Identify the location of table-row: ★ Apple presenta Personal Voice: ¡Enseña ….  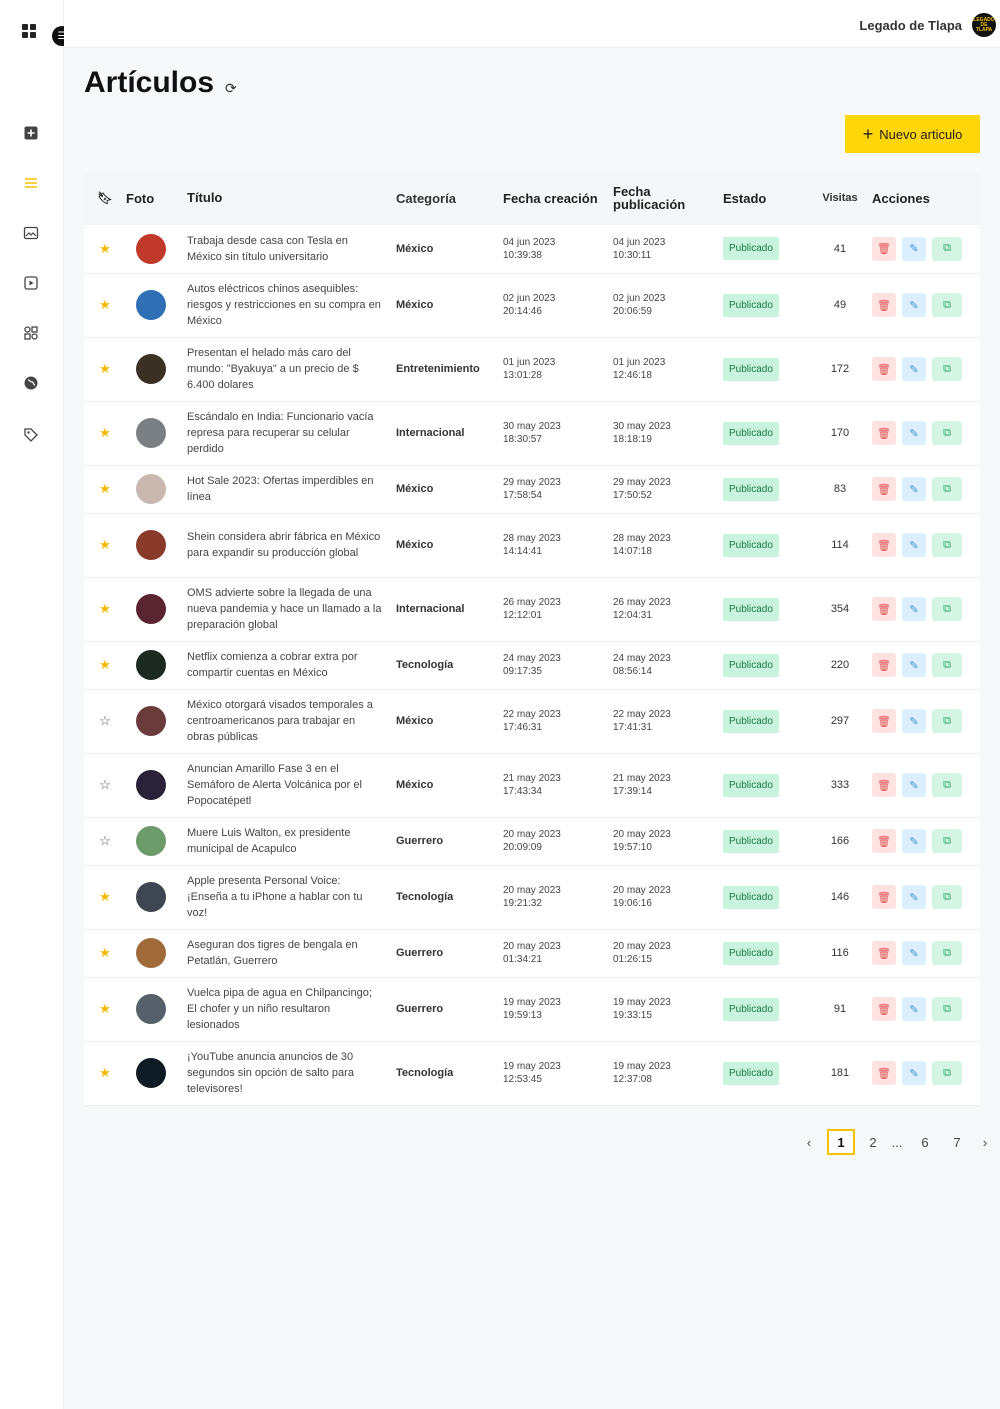
(532, 897).